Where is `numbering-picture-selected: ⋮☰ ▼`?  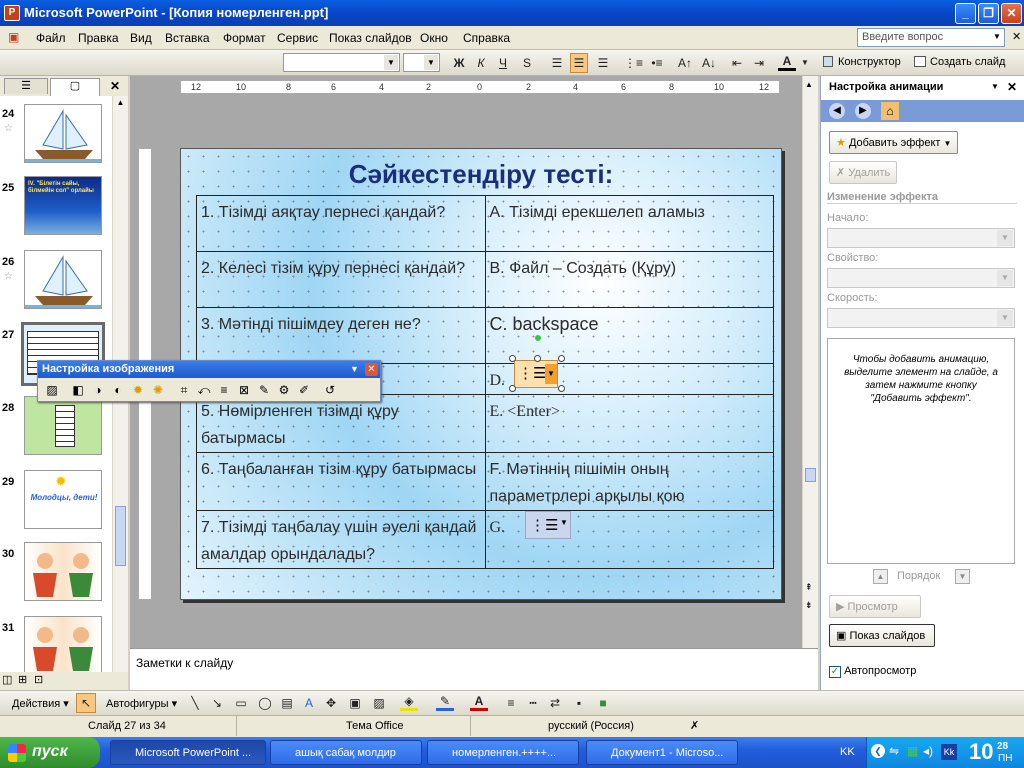
numbering-picture-selected: ⋮☰ ▼ is located at coordinates (536, 374).